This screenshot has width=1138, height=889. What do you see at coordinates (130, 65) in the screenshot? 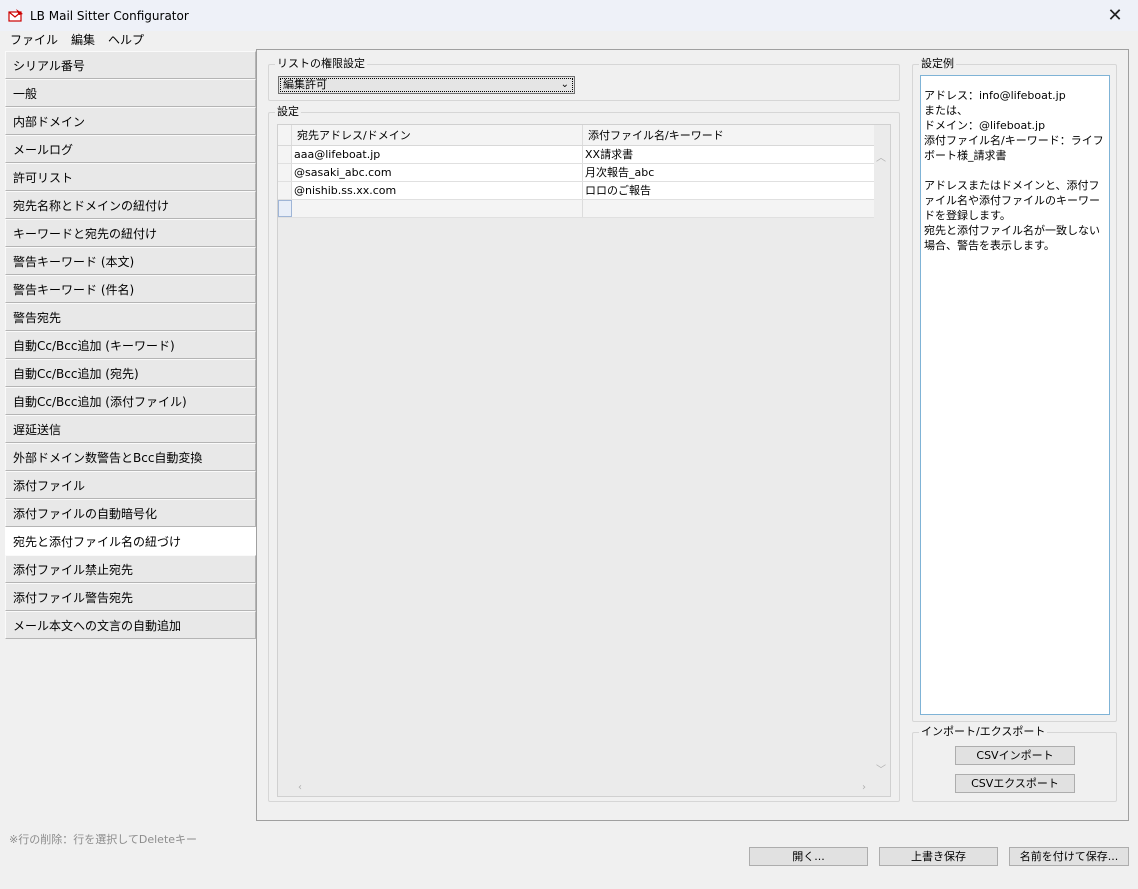
I see `sidebar-item: シリアル番号` at bounding box center [130, 65].